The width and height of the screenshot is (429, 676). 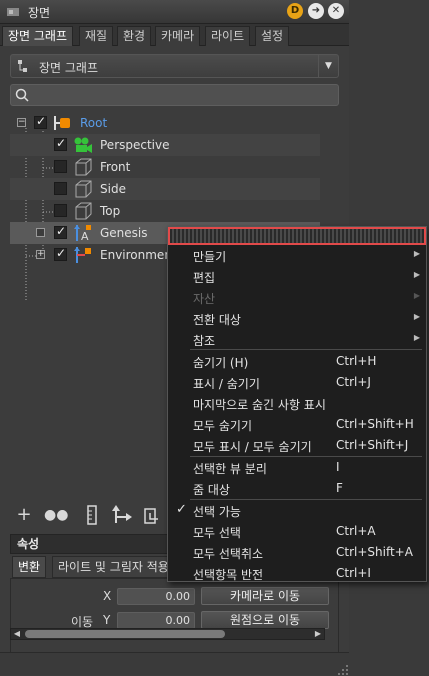 What do you see at coordinates (156, 620) in the screenshot?
I see `y-value-field: 0.00` at bounding box center [156, 620].